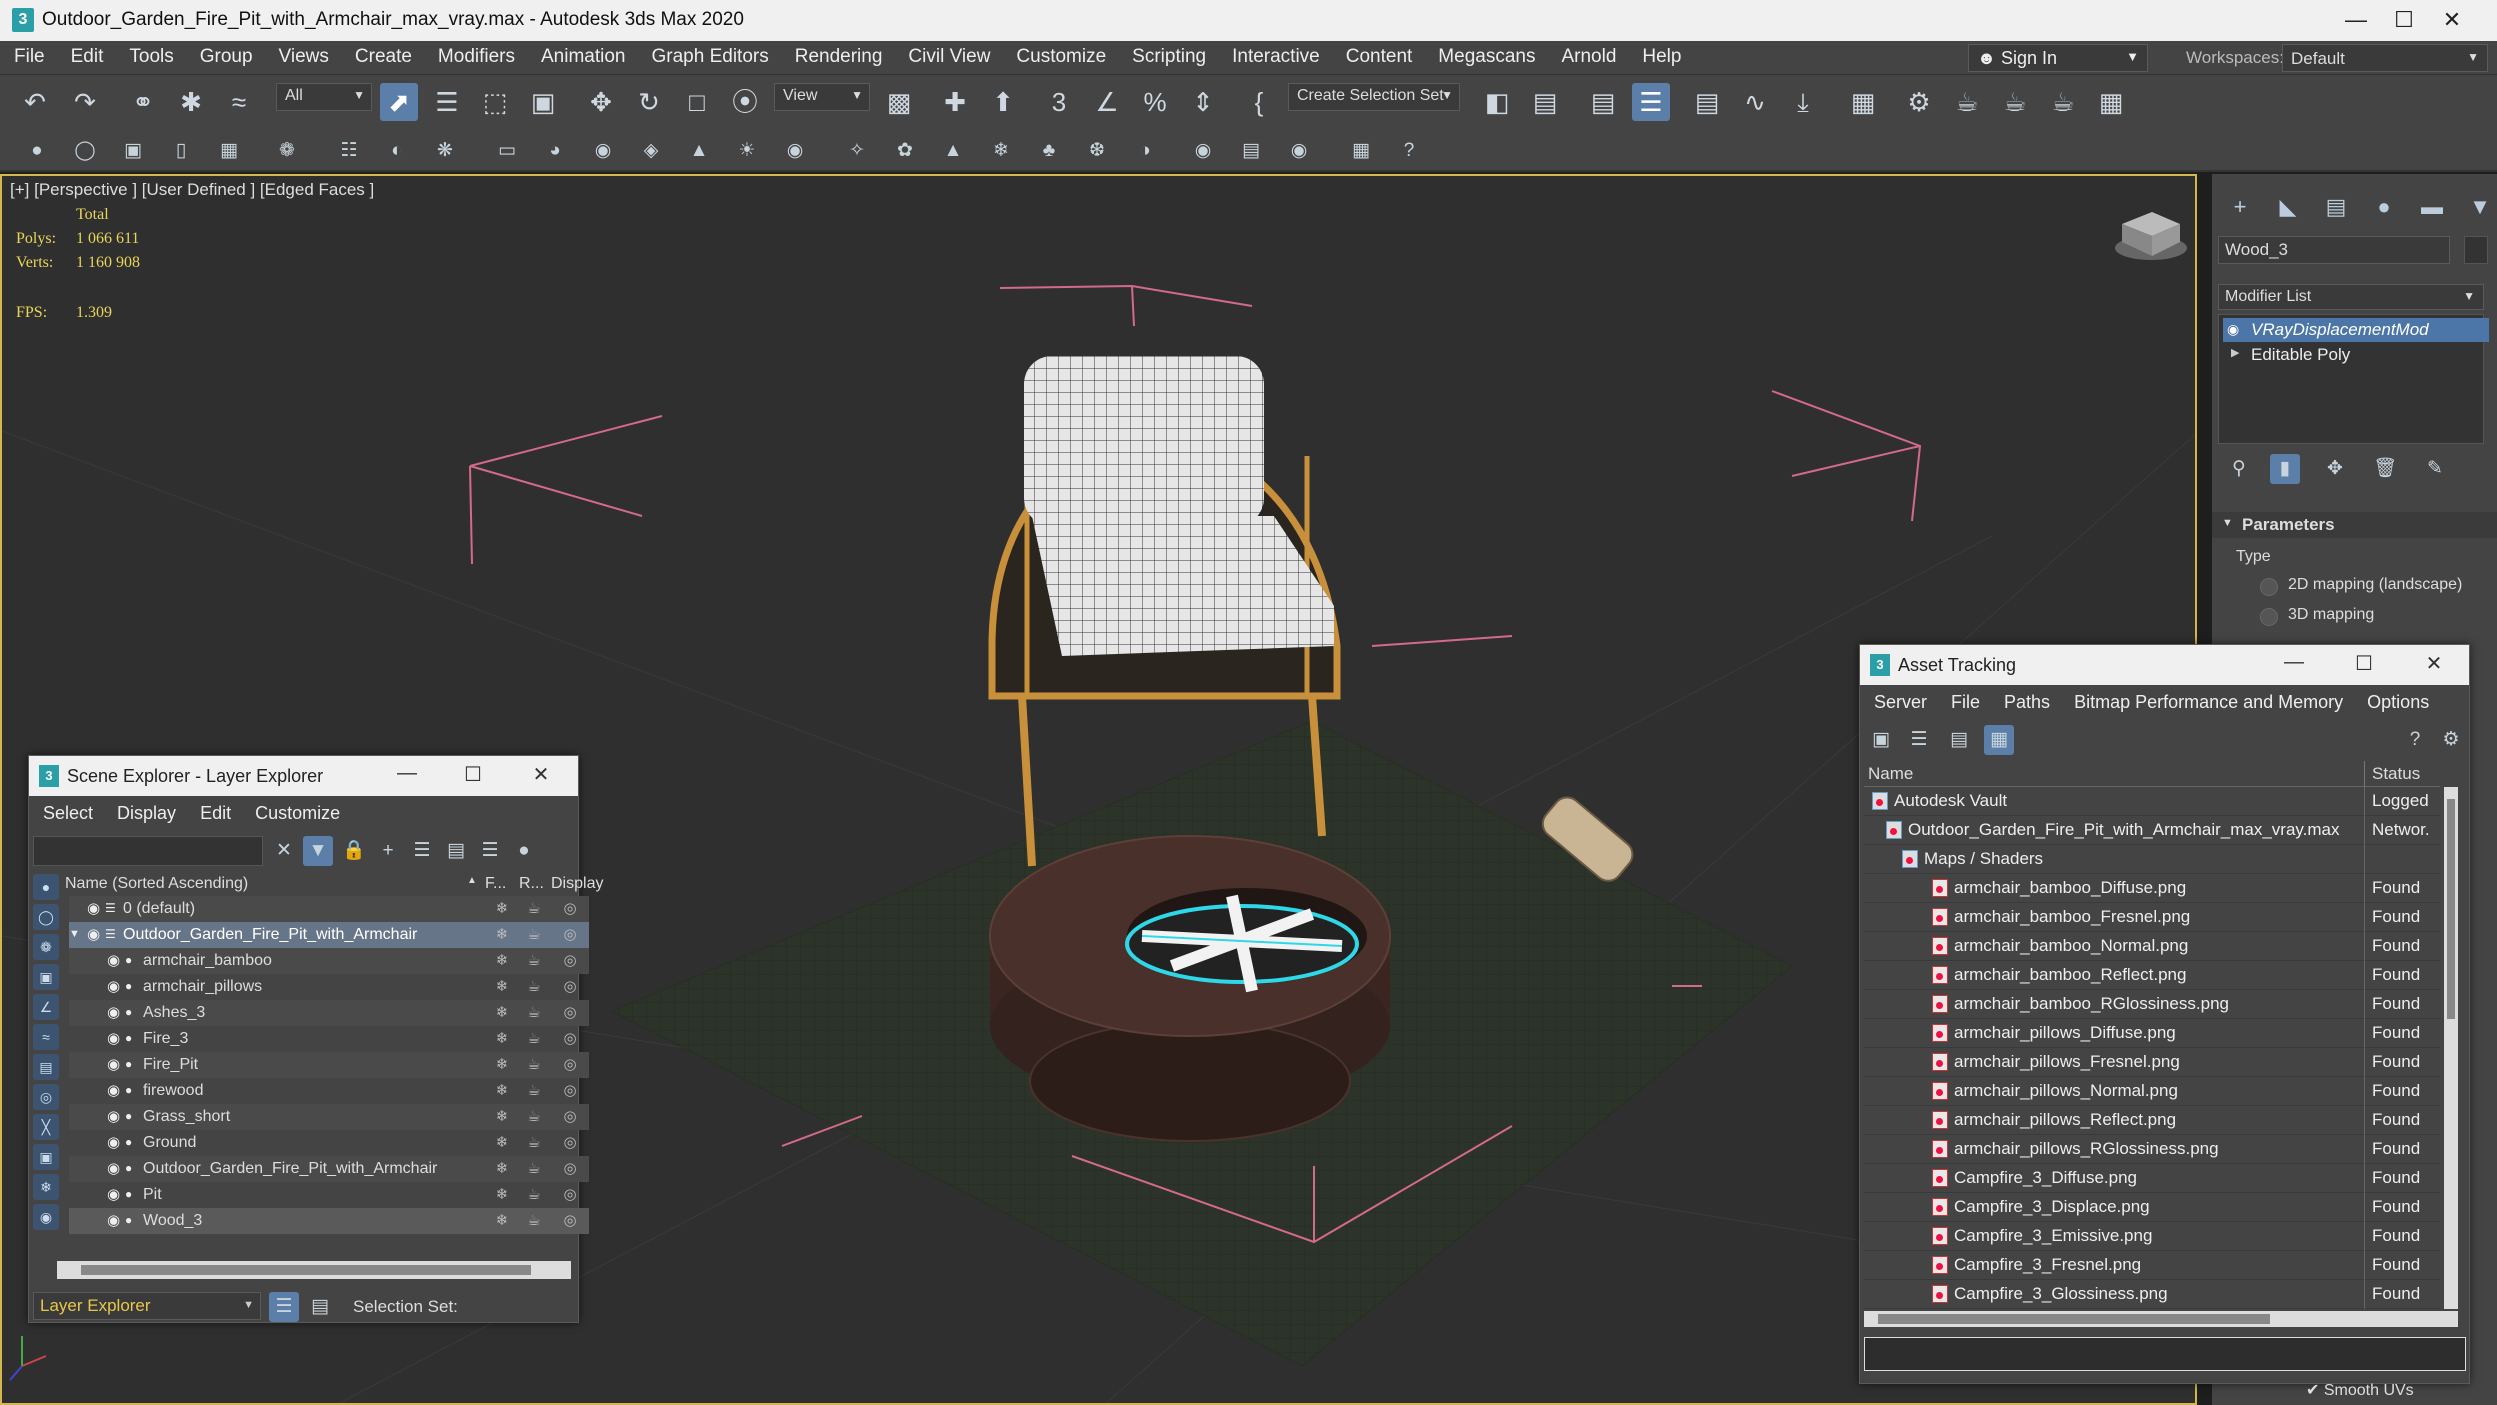 The width and height of the screenshot is (2497, 1405). I want to click on menu-group: Group, so click(225, 58).